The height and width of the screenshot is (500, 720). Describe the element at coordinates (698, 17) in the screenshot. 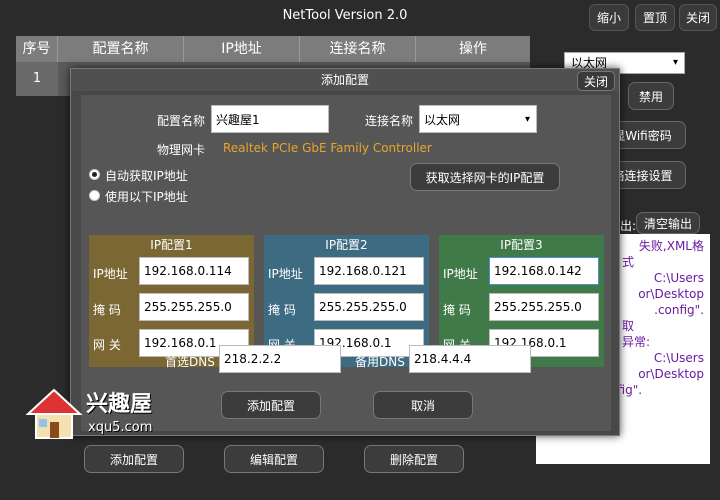

I see `close-app-button: 关闭` at that location.